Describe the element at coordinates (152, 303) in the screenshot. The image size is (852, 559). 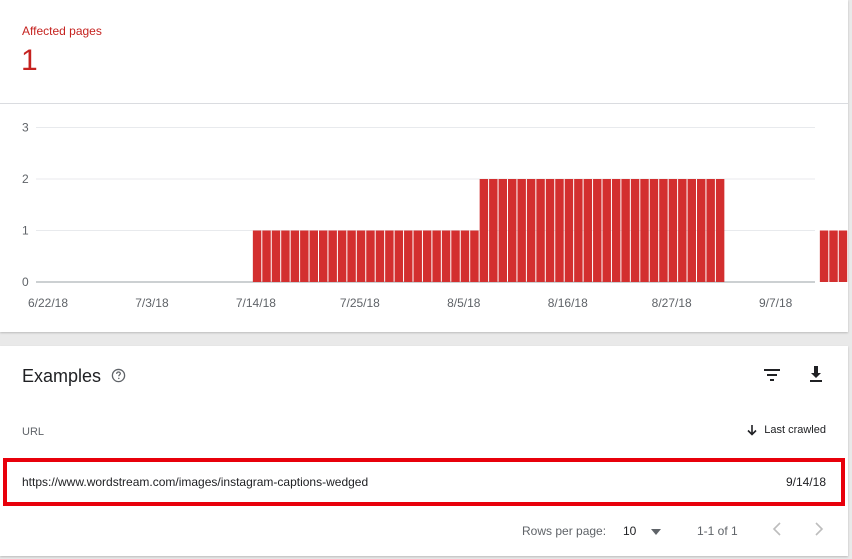
I see `x-tick-label: 7/3/18` at that location.